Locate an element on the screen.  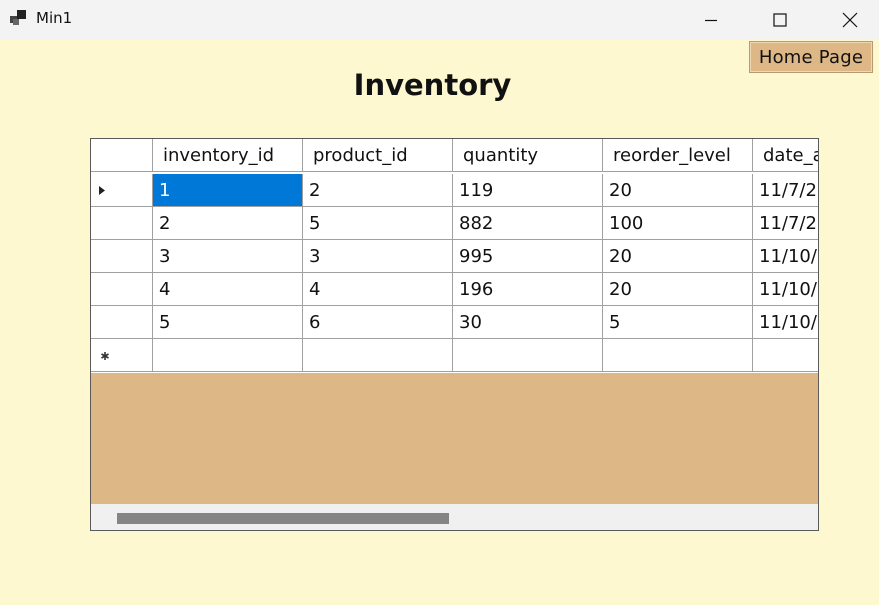
maximize-icon is located at coordinates (780, 20).